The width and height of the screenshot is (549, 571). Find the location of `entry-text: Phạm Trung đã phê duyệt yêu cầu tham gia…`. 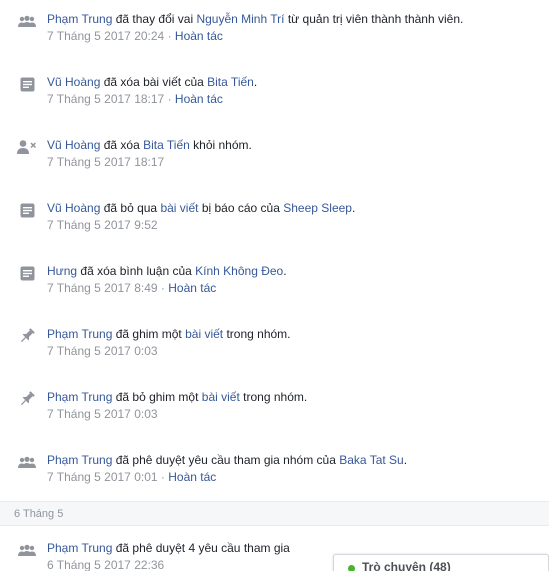

entry-text: Phạm Trung đã phê duyệt yêu cầu tham gia… is located at coordinates (227, 460).